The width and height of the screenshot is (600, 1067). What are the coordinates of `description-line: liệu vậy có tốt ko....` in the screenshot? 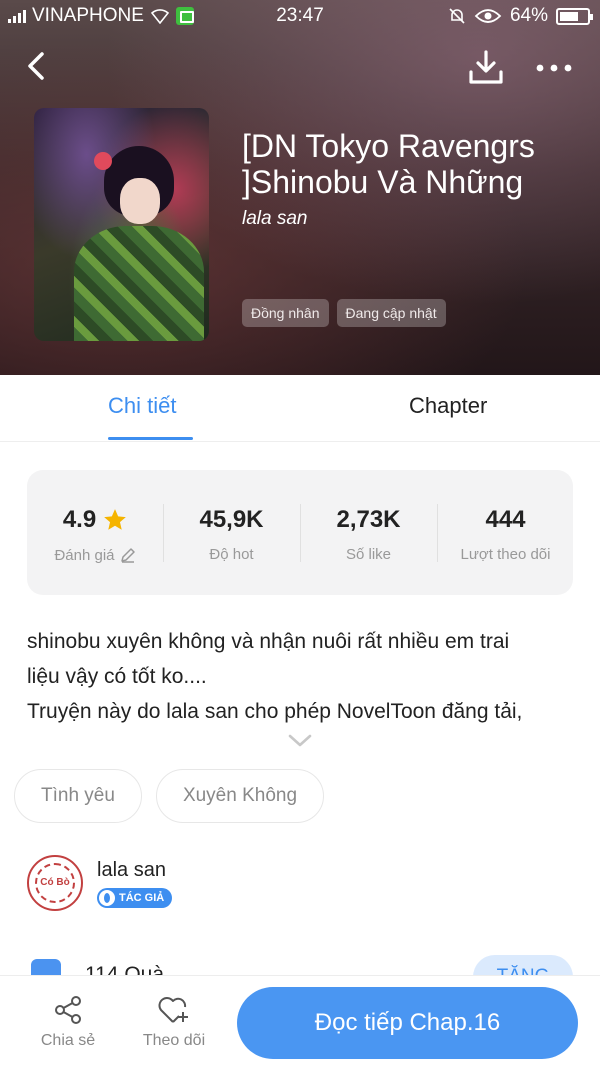 It's located at (117, 676).